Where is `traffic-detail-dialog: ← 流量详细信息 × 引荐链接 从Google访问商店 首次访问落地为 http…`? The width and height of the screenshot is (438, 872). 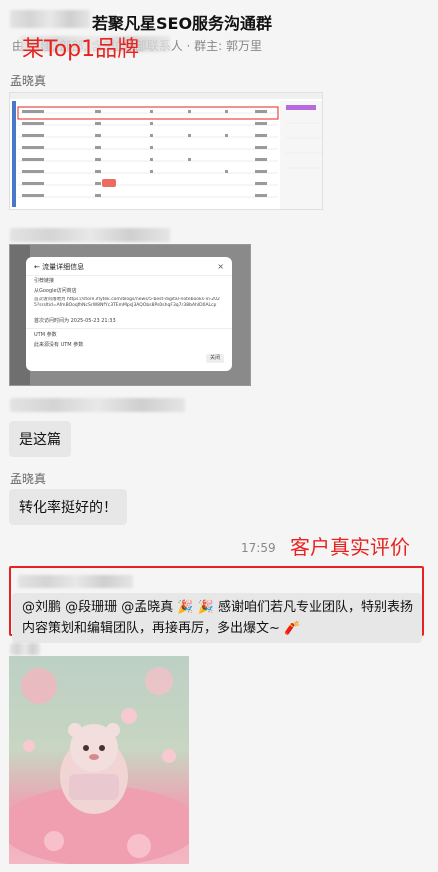
traffic-detail-dialog: ← 流量详细信息 × 引荐链接 从Google访问商店 首次访问落地为 http… is located at coordinates (129, 314).